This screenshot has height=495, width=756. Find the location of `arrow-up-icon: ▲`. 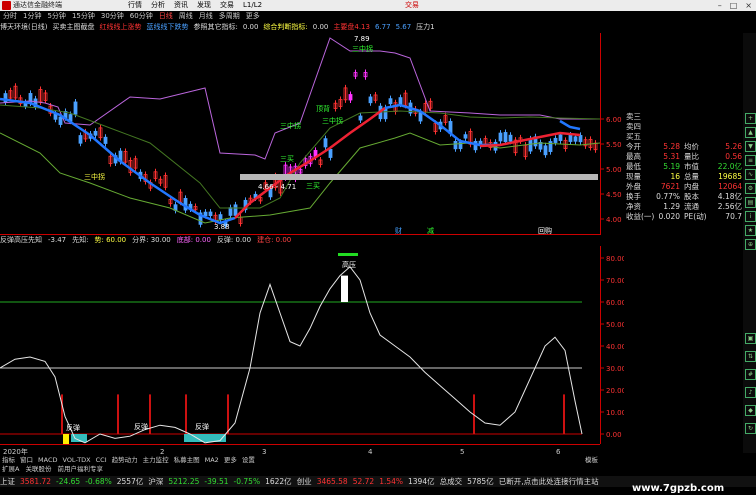

arrow-up-icon: ▲ is located at coordinates (750, 132).